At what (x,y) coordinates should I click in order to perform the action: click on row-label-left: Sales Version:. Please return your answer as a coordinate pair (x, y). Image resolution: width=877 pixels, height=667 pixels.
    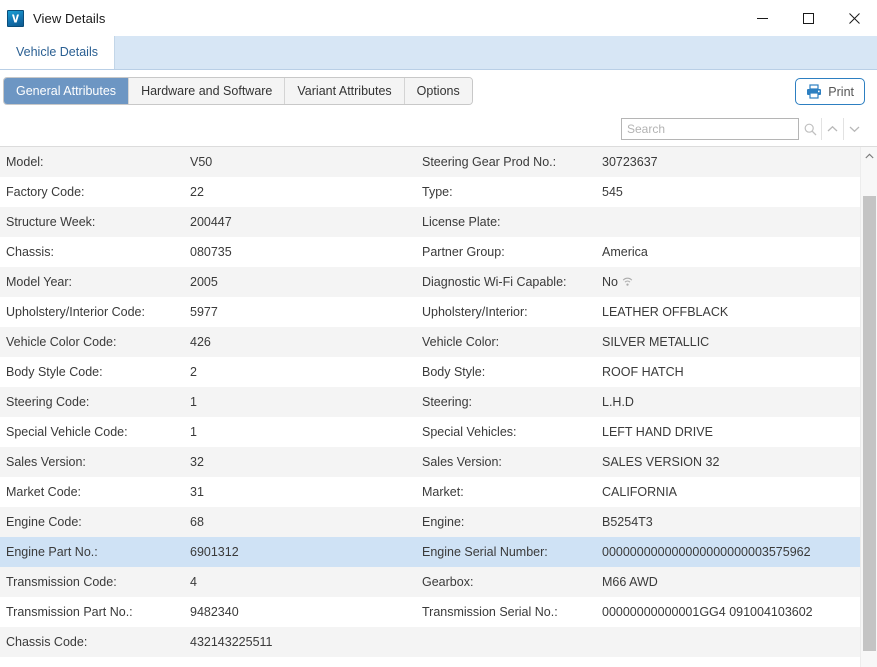
    Looking at the image, I should click on (46, 462).